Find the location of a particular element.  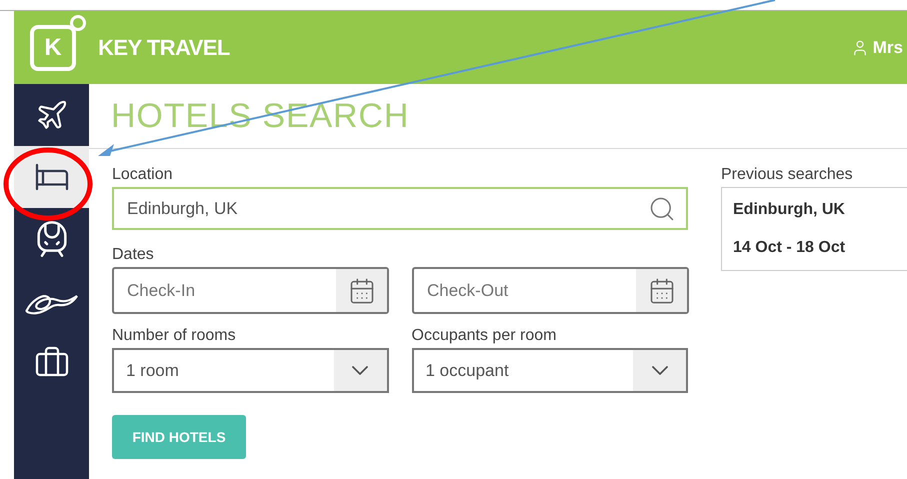

select-field: 1 occupant is located at coordinates (550, 370).